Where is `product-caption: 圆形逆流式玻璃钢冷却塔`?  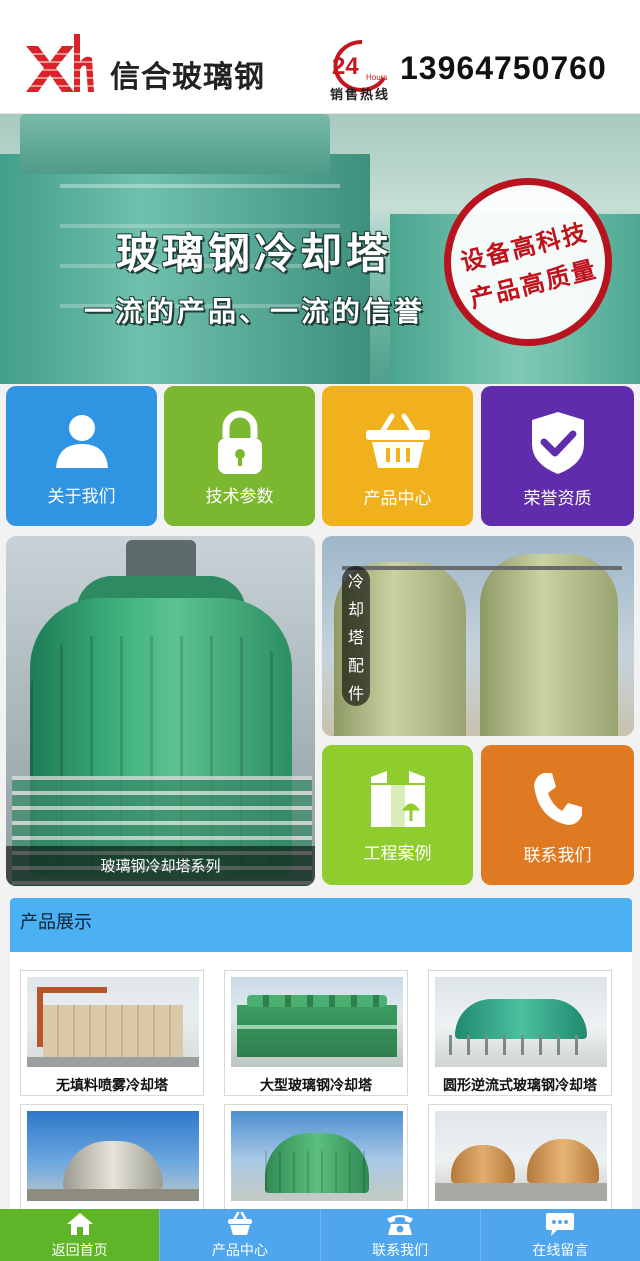 product-caption: 圆形逆流式玻璃钢冷却塔 is located at coordinates (520, 1086).